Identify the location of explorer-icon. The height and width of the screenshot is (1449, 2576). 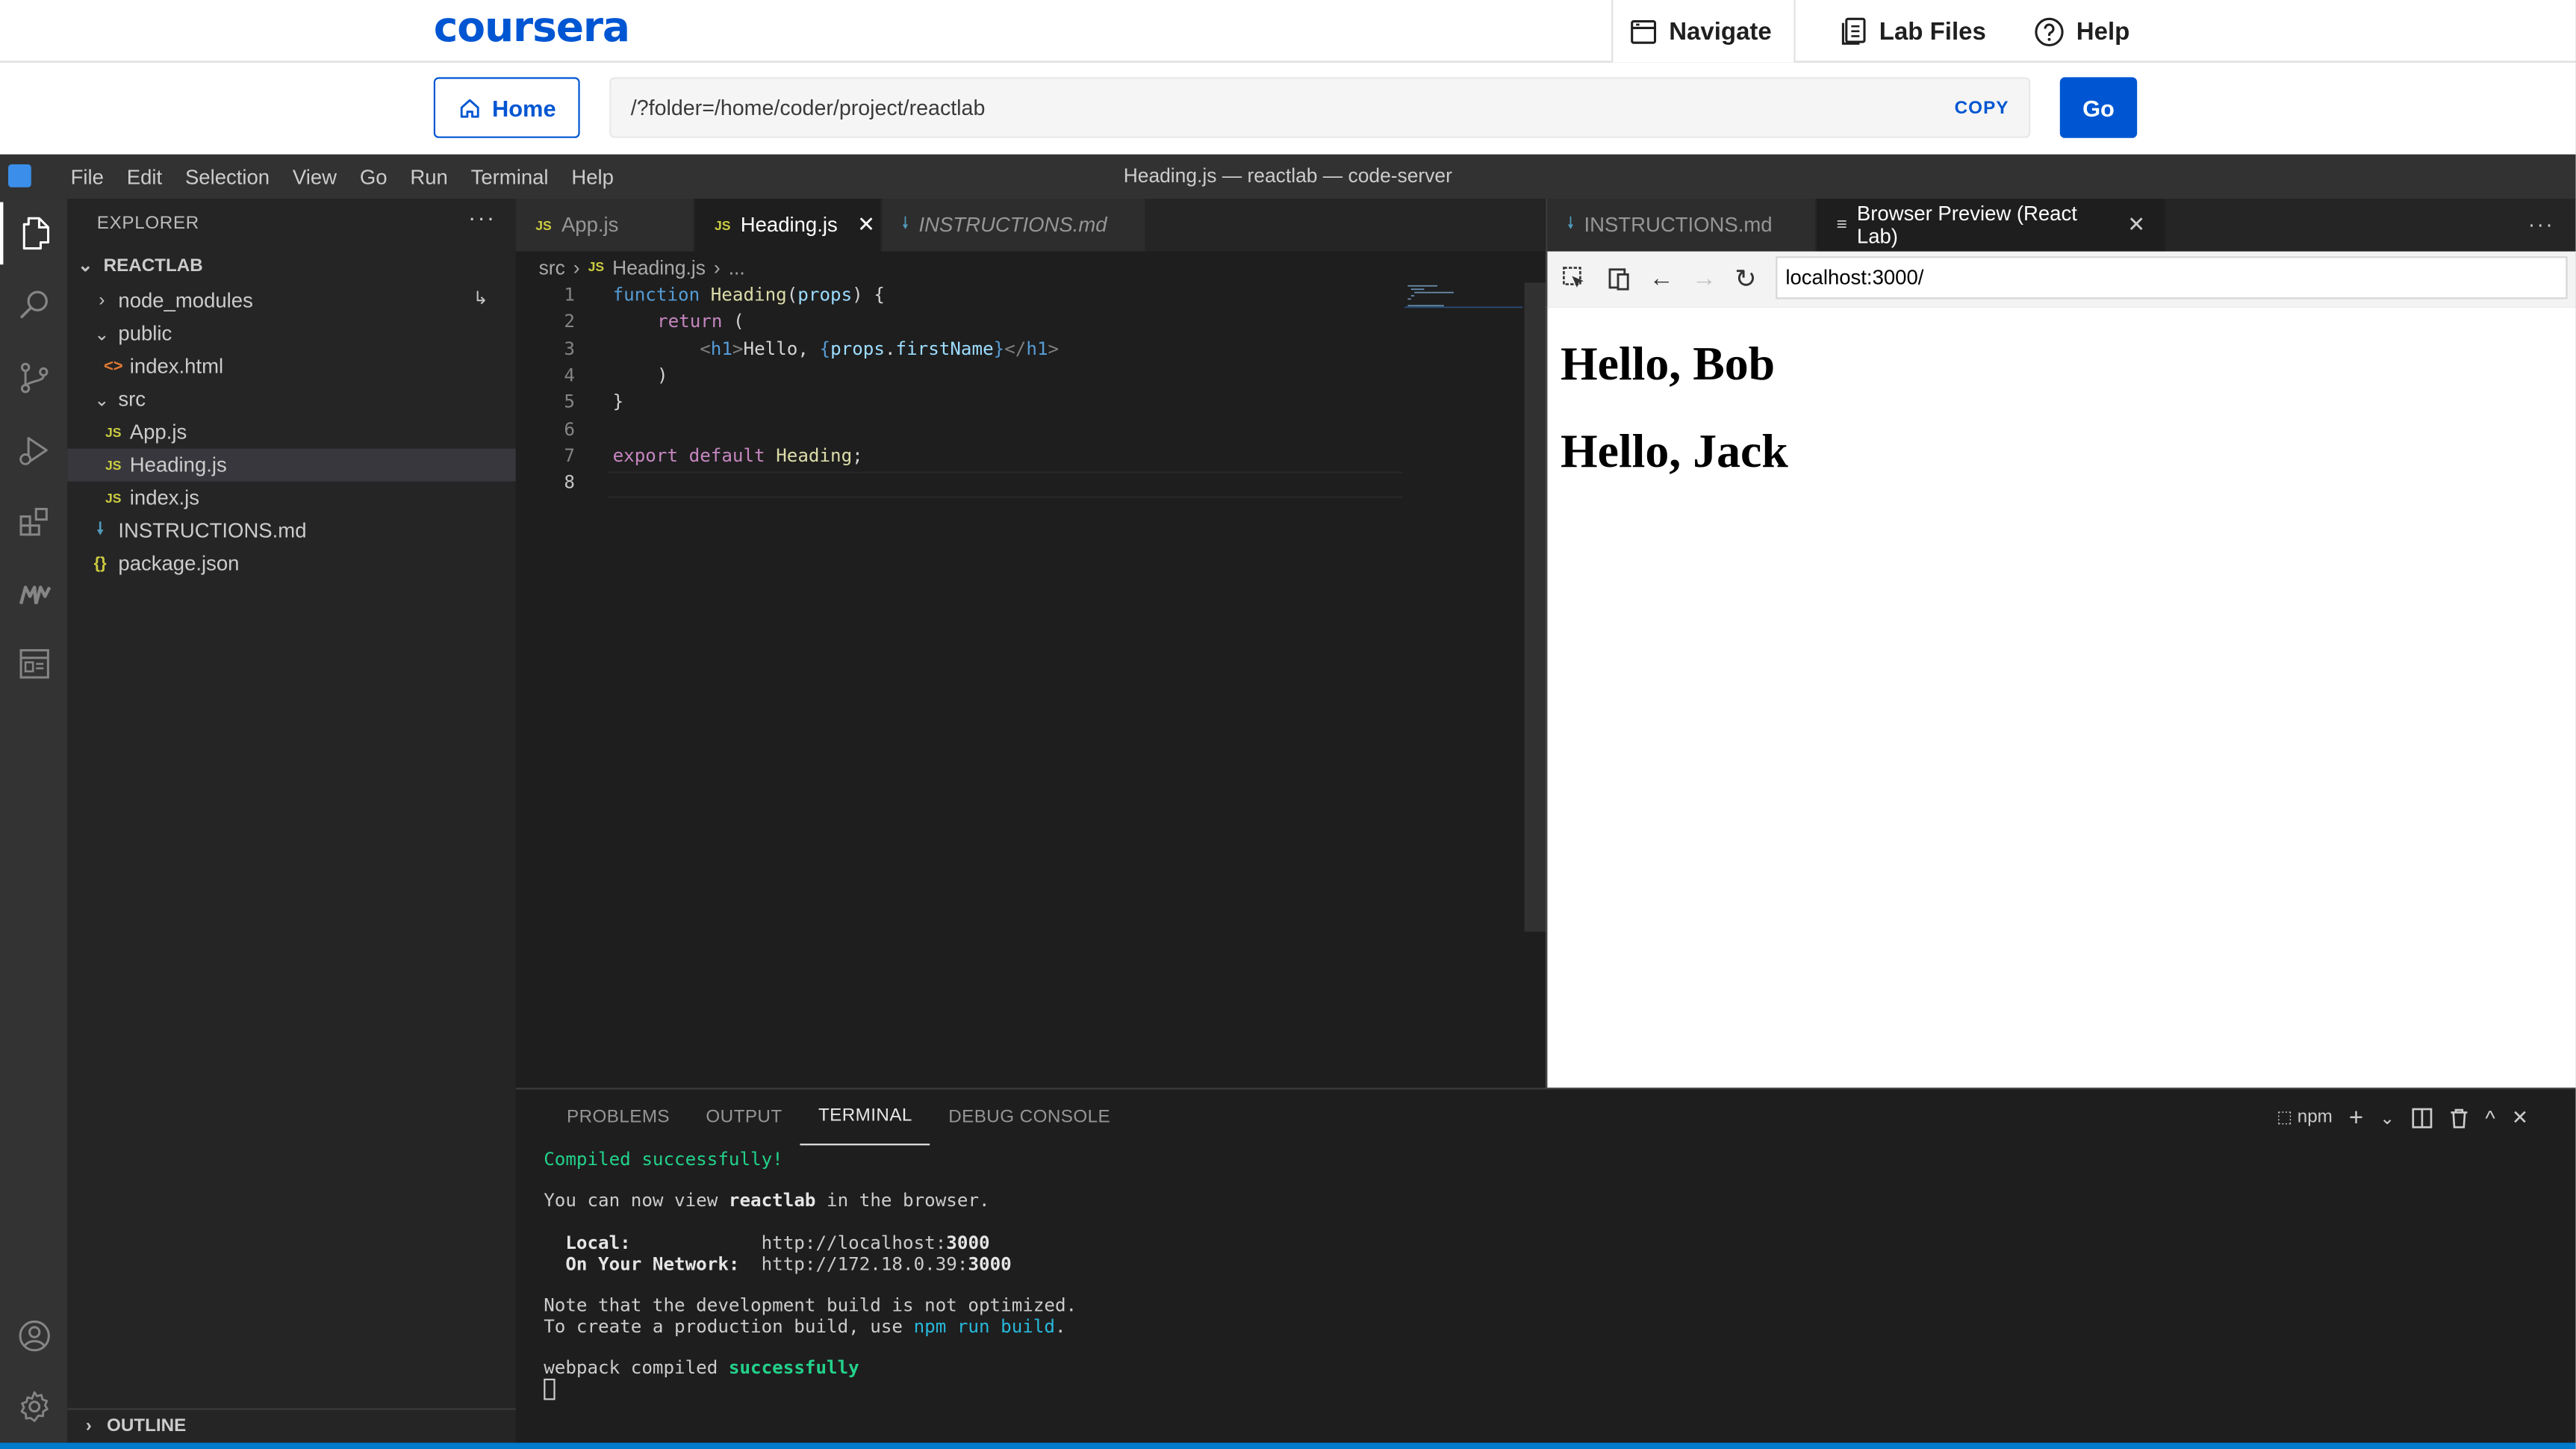
(33, 234).